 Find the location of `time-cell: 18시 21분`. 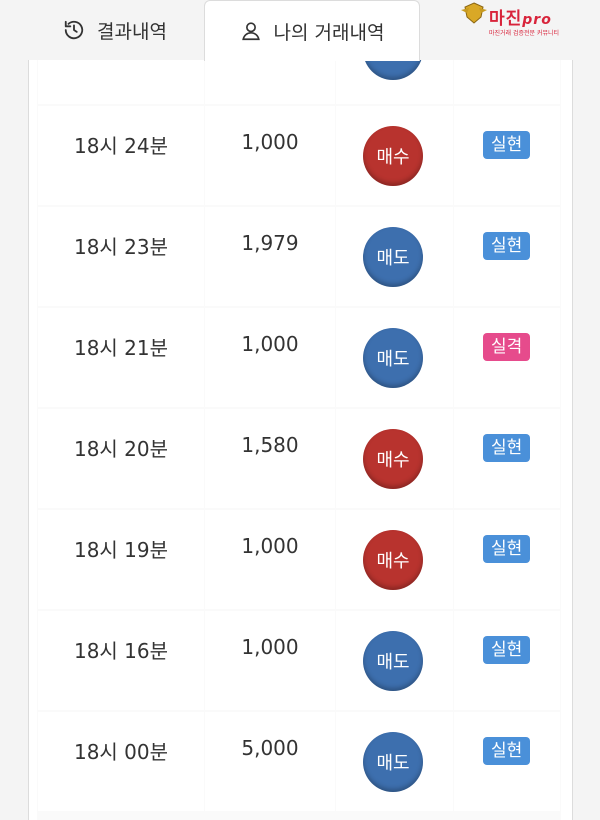

time-cell: 18시 21분 is located at coordinates (121, 357).